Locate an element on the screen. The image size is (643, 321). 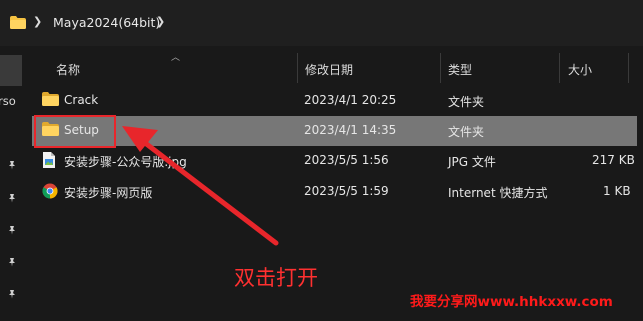
watermark: 我要分享网www.hhkxxw.com is located at coordinates (511, 302).